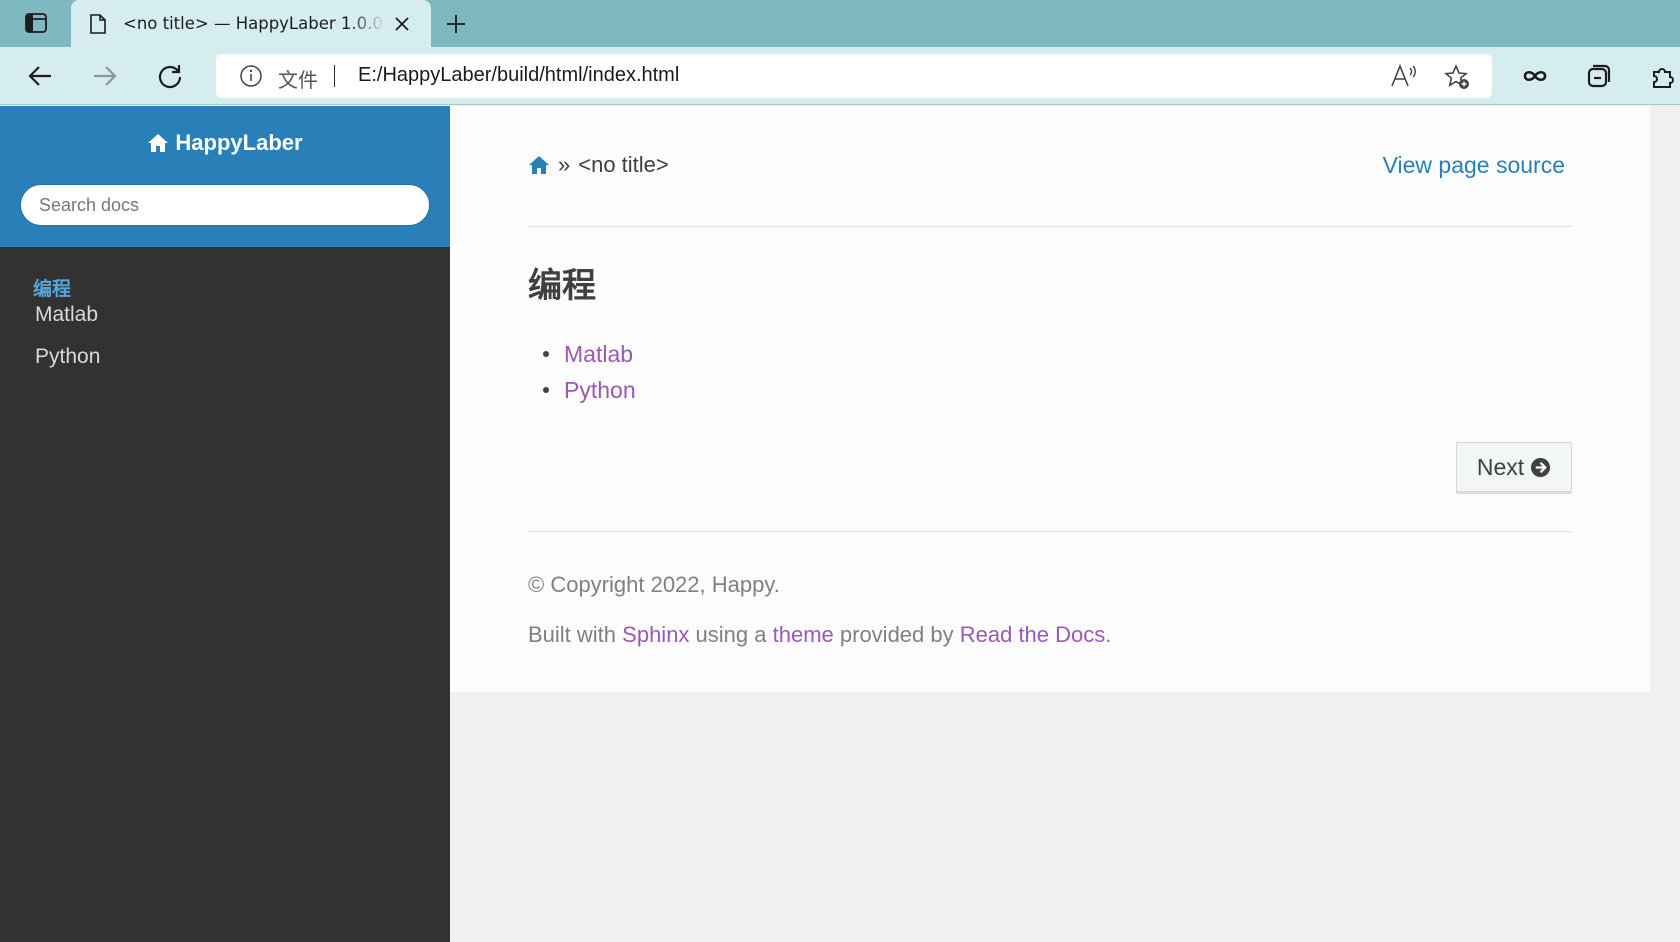 This screenshot has height=942, width=1680. I want to click on browser-toolbar: 文件 E:/HappyLaber/build/html/index.html, so click(840, 76).